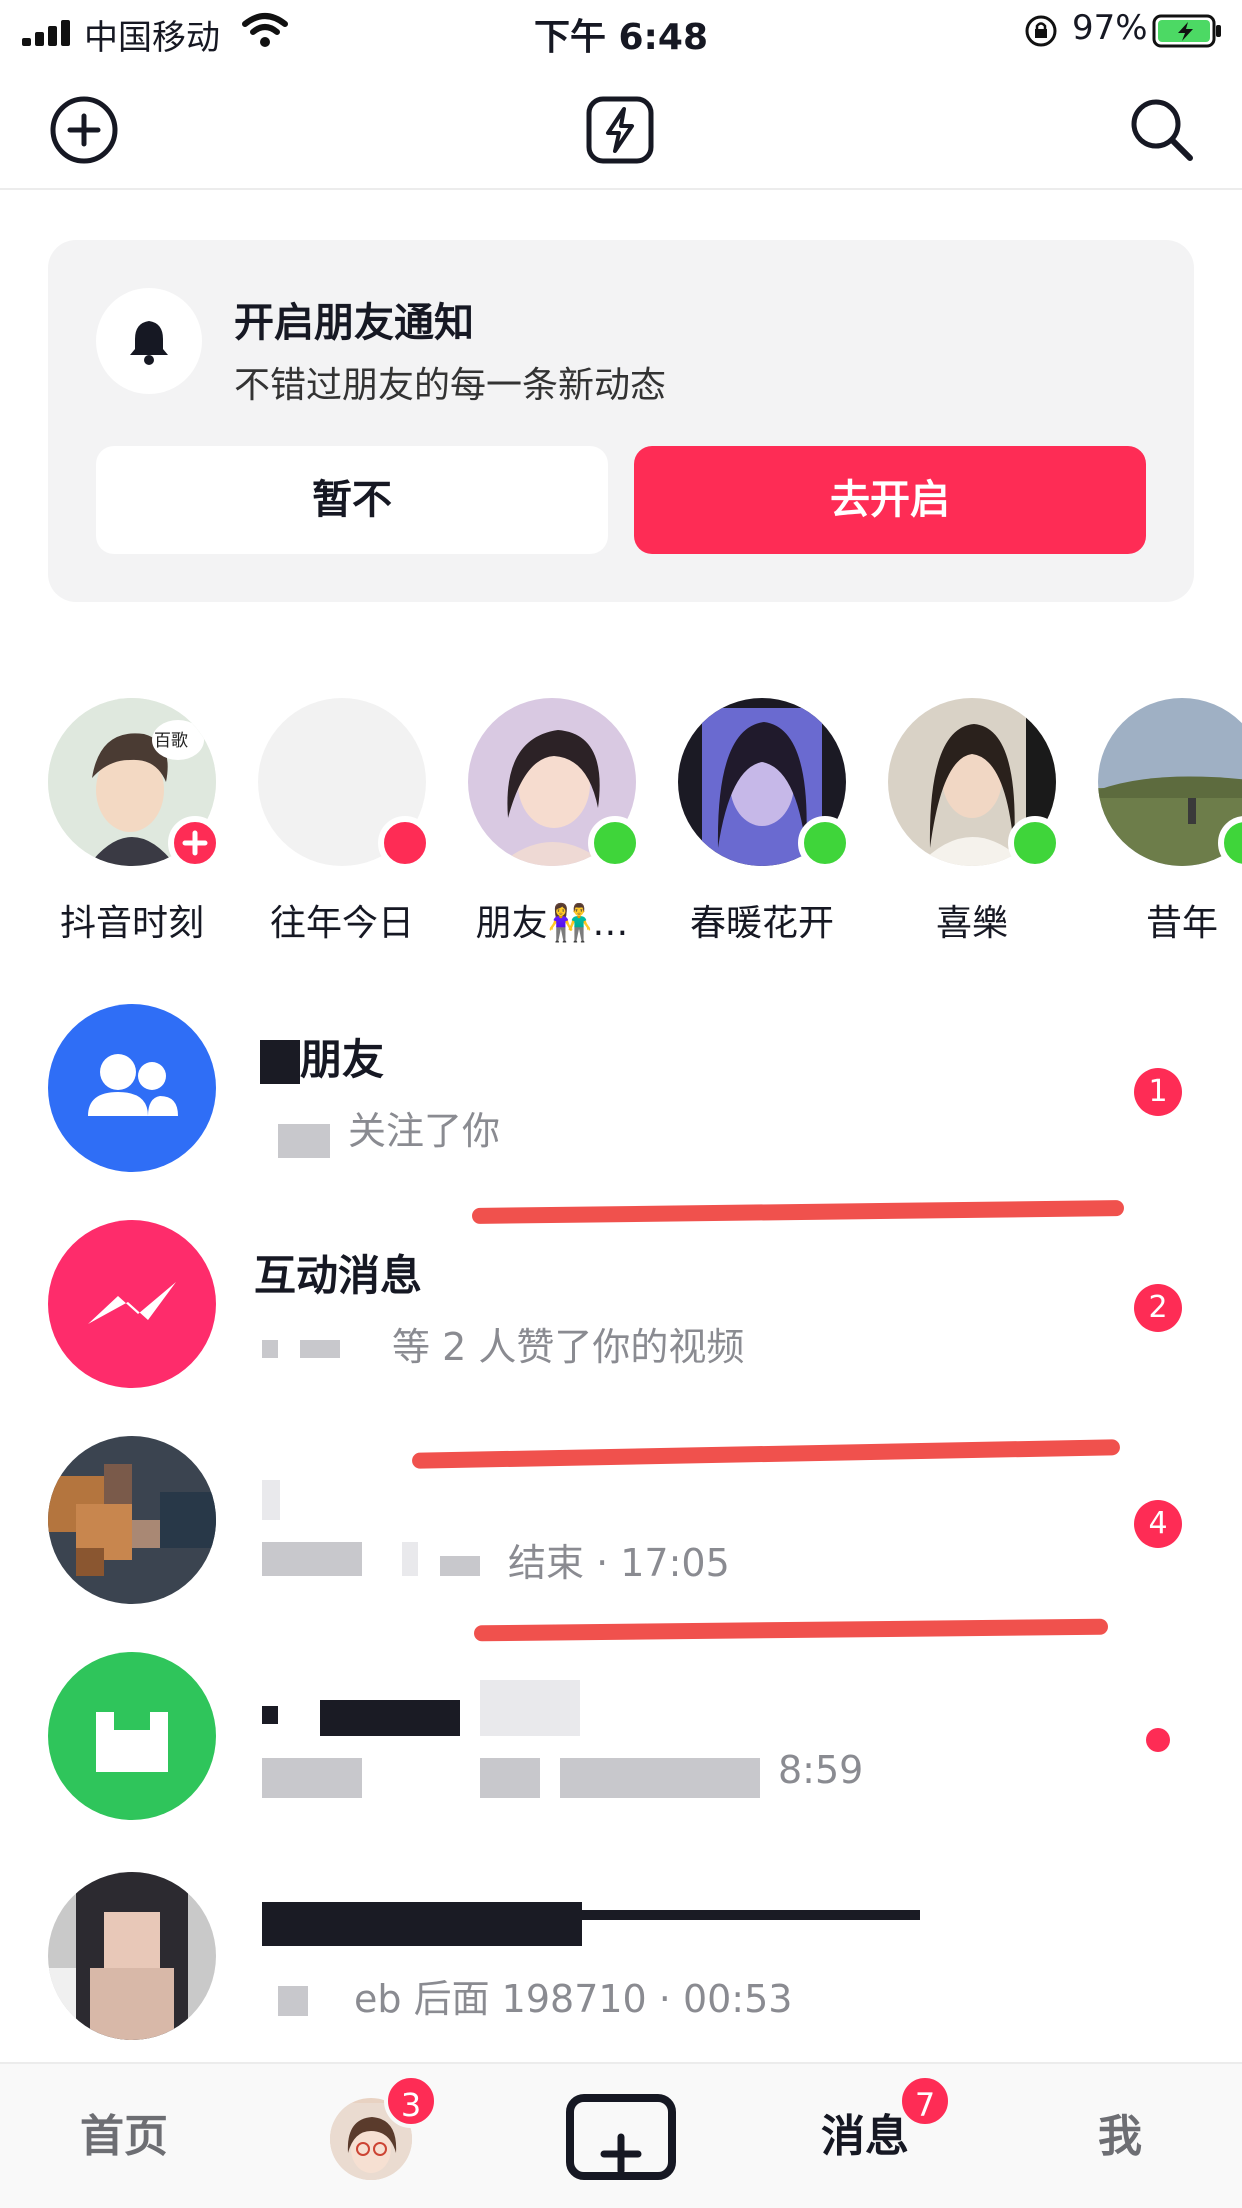 Image resolution: width=1242 pixels, height=2208 pixels. I want to click on new-dot-icon, so click(405, 843).